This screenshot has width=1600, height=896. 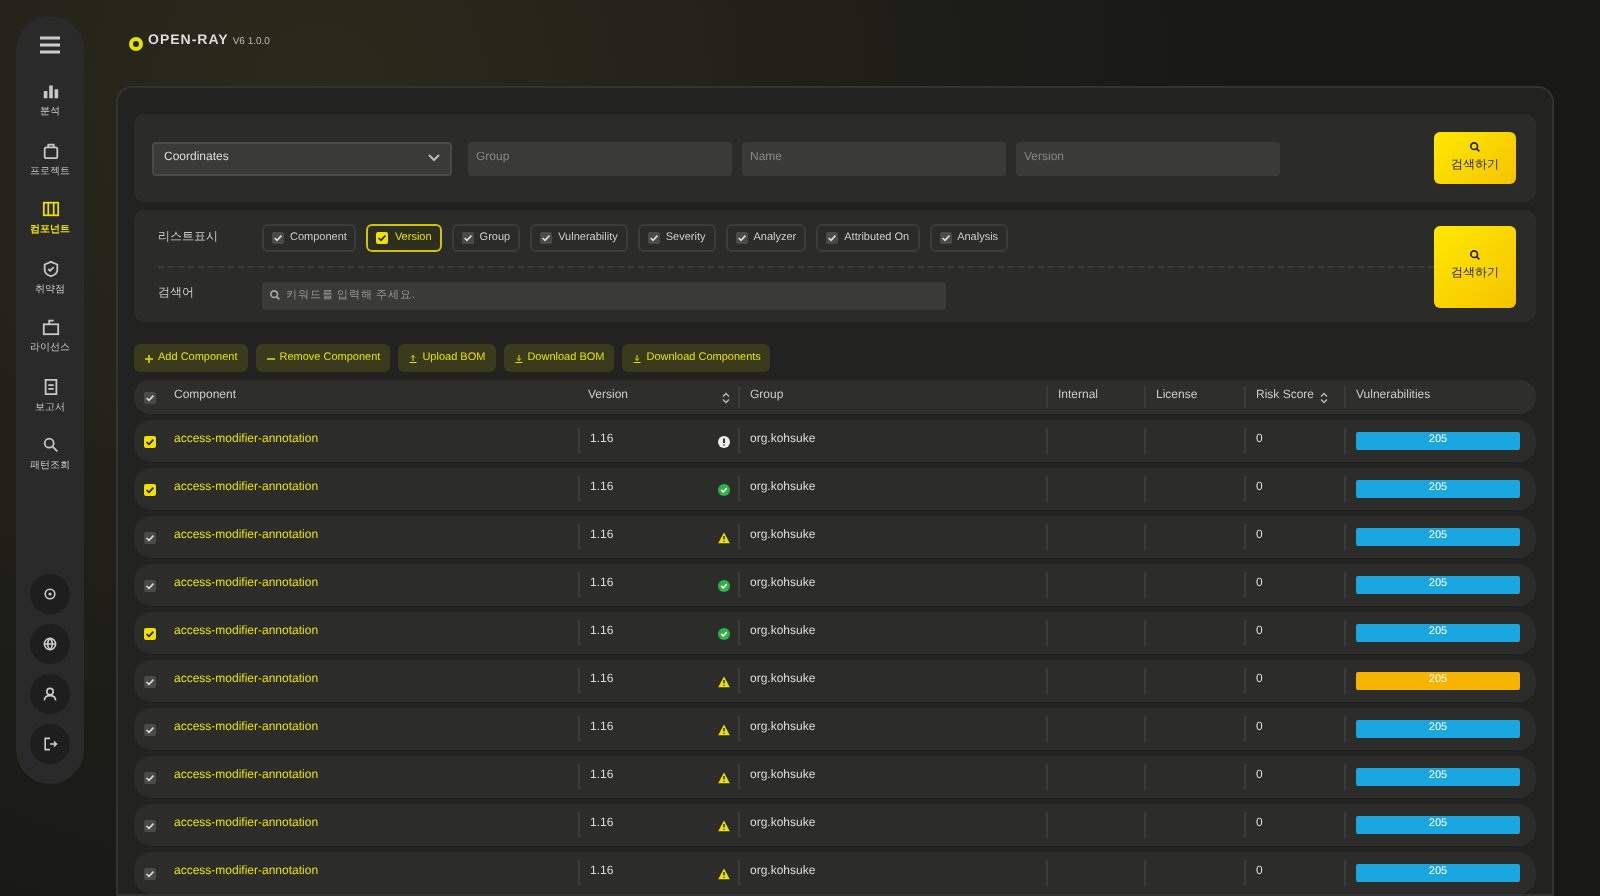 I want to click on info-icon, so click(x=724, y=441).